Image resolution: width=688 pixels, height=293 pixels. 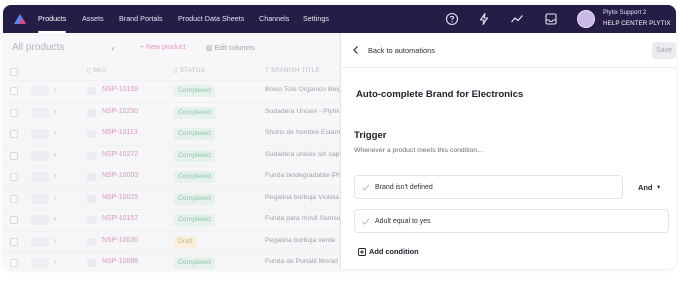 I want to click on row-title: Pegatina burbuja verde, so click(x=300, y=240).